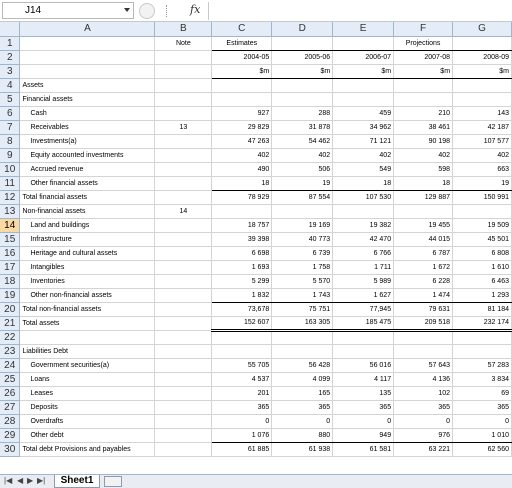 The image size is (512, 488). What do you see at coordinates (302, 169) in the screenshot?
I see `cell-d: 506` at bounding box center [302, 169].